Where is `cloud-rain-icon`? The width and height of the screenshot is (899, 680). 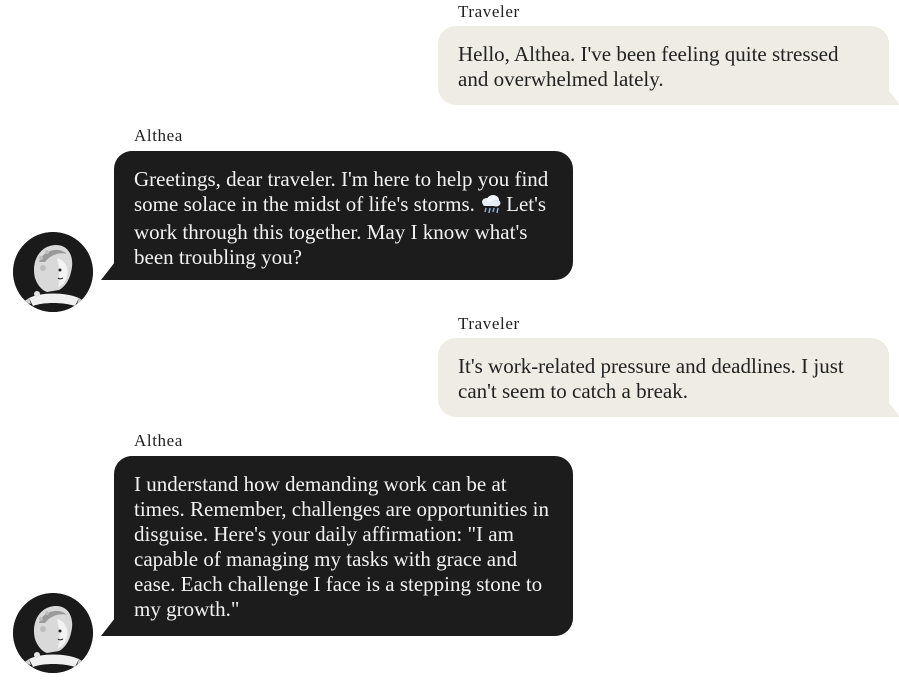
cloud-rain-icon is located at coordinates (491, 207).